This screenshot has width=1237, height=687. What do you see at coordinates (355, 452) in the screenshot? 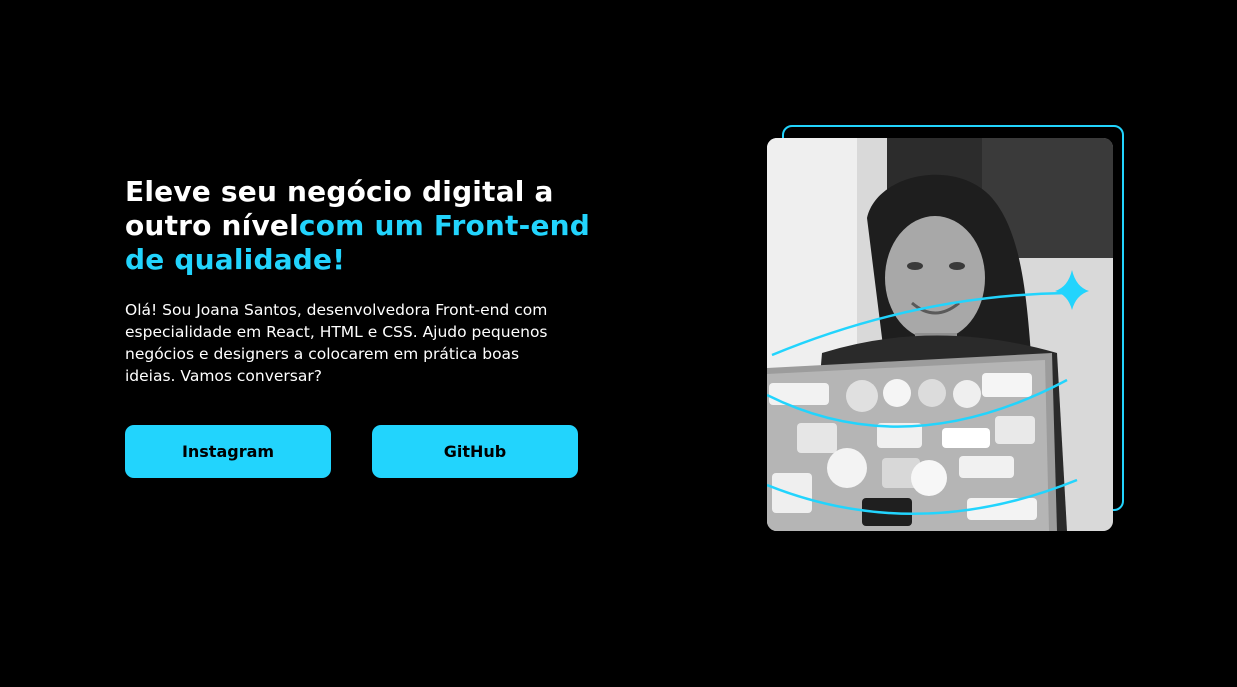
I see `social-buttons: Instagram GitHub` at bounding box center [355, 452].